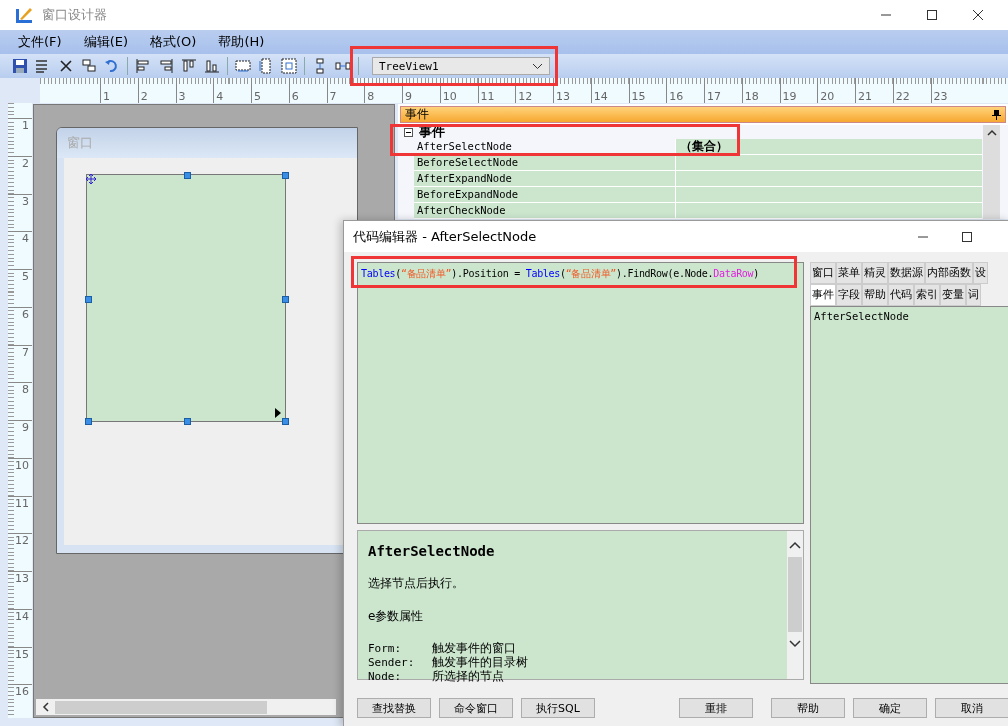  I want to click on close-icon, so click(978, 15).